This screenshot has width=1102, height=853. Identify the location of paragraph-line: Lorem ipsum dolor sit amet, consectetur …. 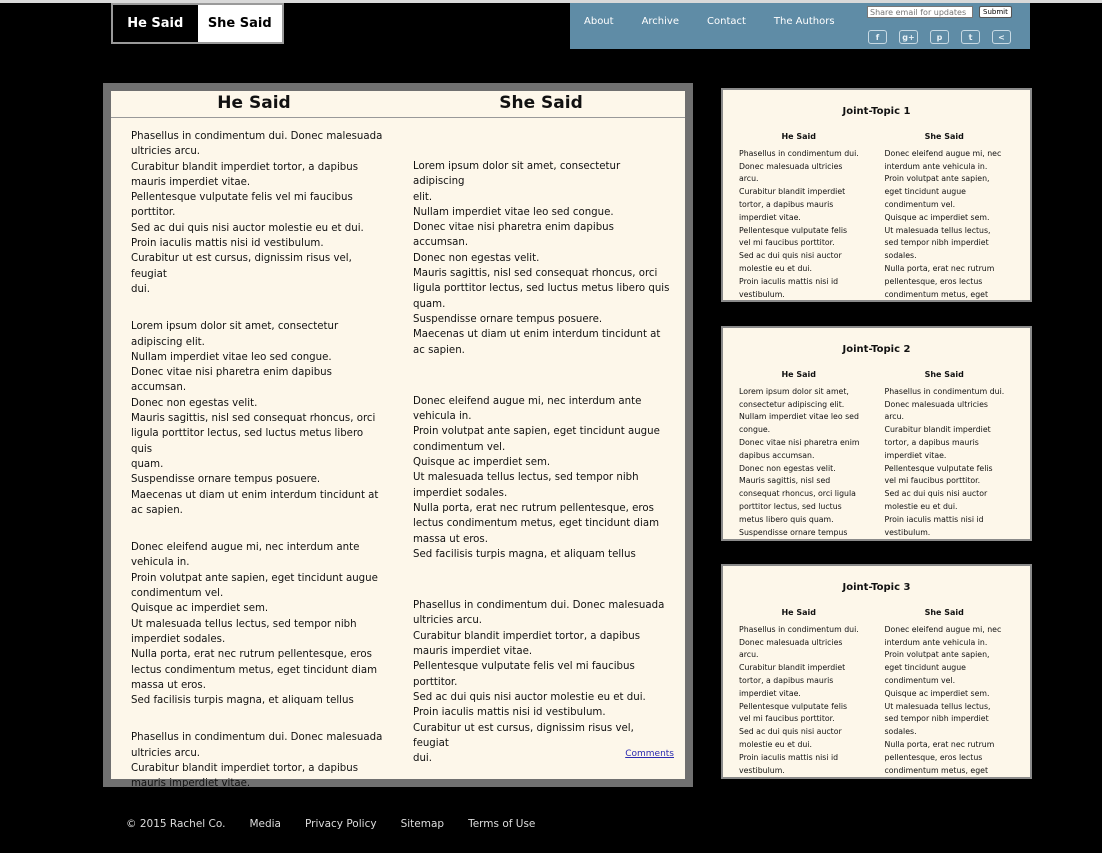
(517, 174).